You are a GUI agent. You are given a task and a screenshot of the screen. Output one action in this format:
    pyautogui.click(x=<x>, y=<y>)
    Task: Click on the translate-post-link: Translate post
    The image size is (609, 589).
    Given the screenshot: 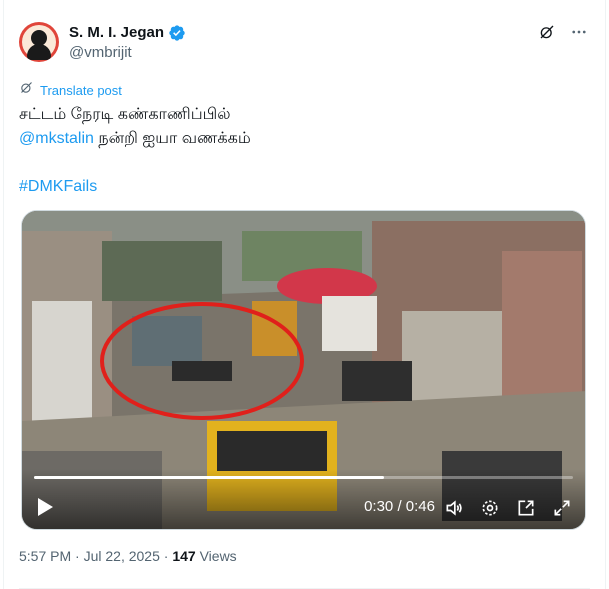 What is the action you would take?
    pyautogui.click(x=70, y=90)
    